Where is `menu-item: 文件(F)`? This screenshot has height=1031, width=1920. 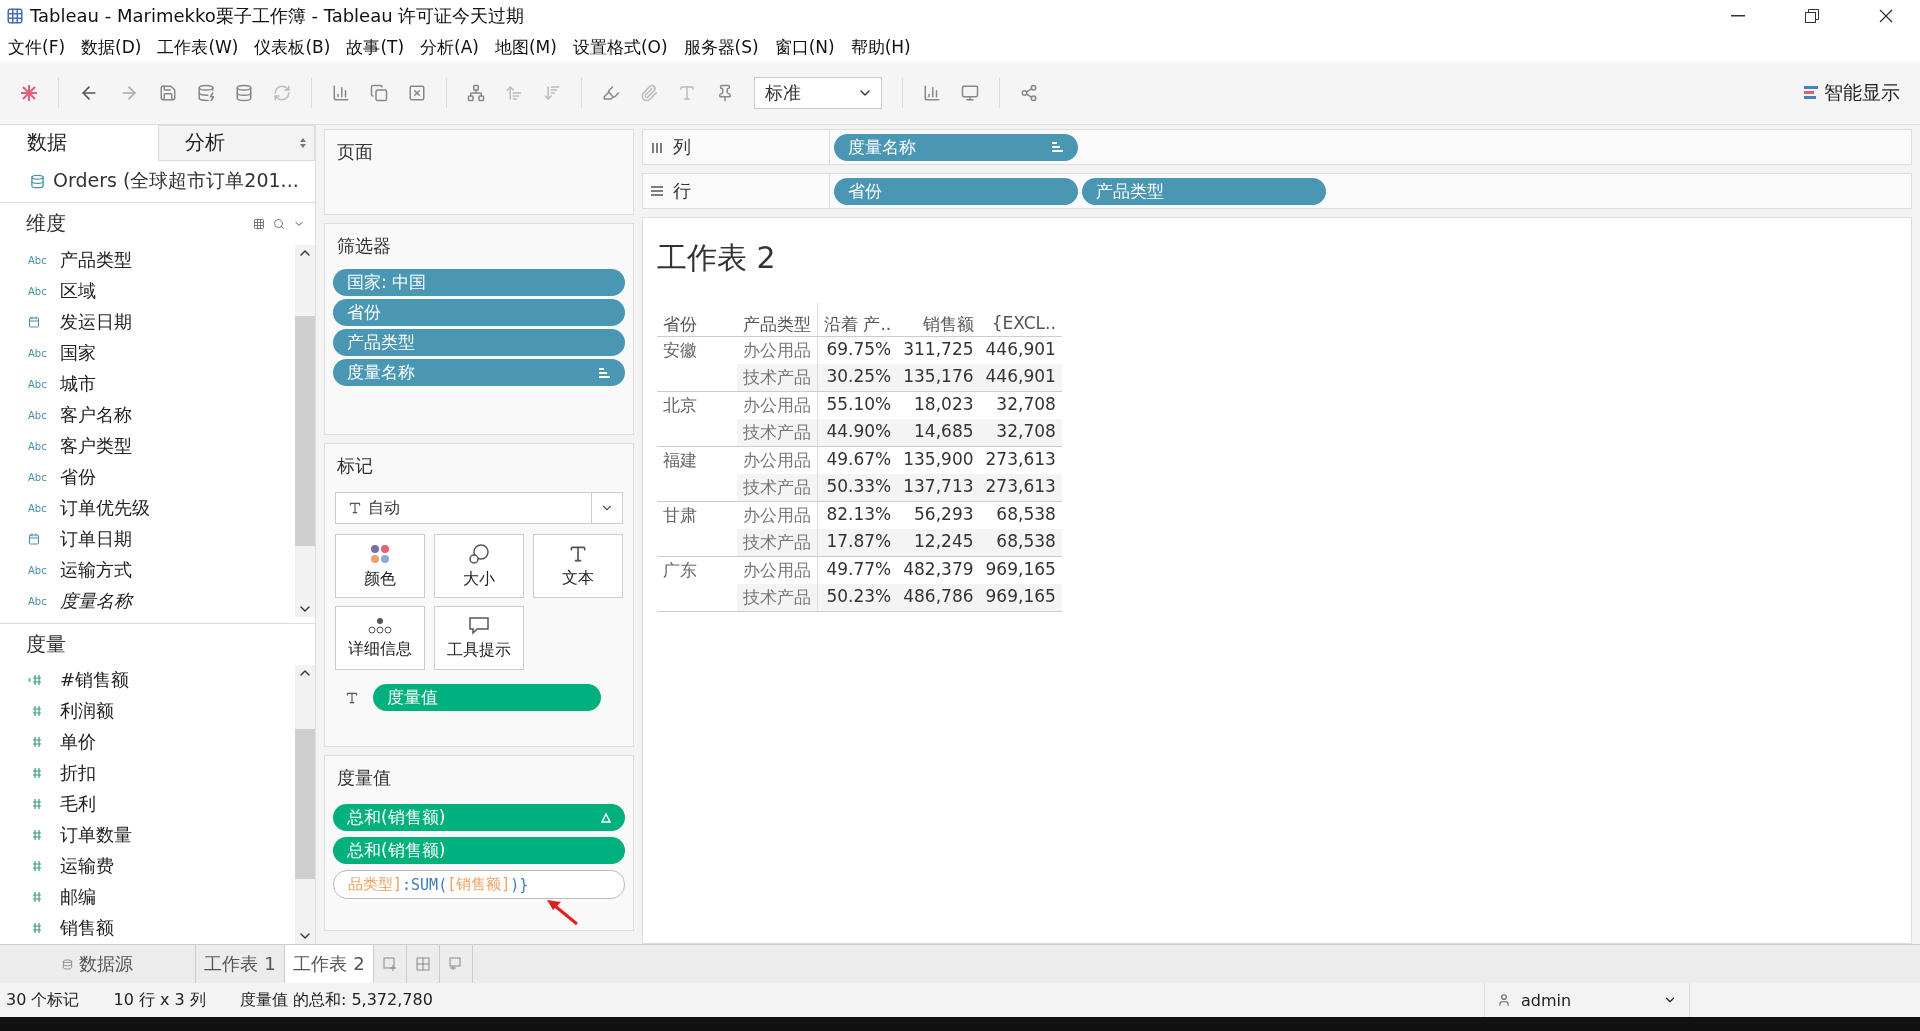
menu-item: 文件(F) is located at coordinates (37, 47).